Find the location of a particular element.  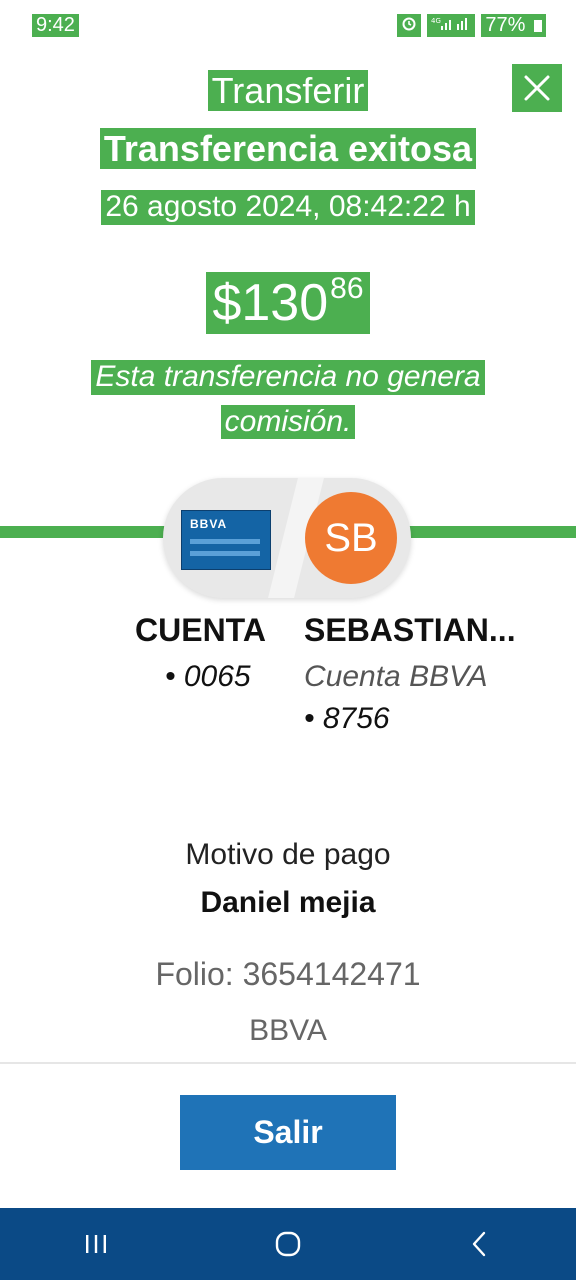

close-button is located at coordinates (537, 88).